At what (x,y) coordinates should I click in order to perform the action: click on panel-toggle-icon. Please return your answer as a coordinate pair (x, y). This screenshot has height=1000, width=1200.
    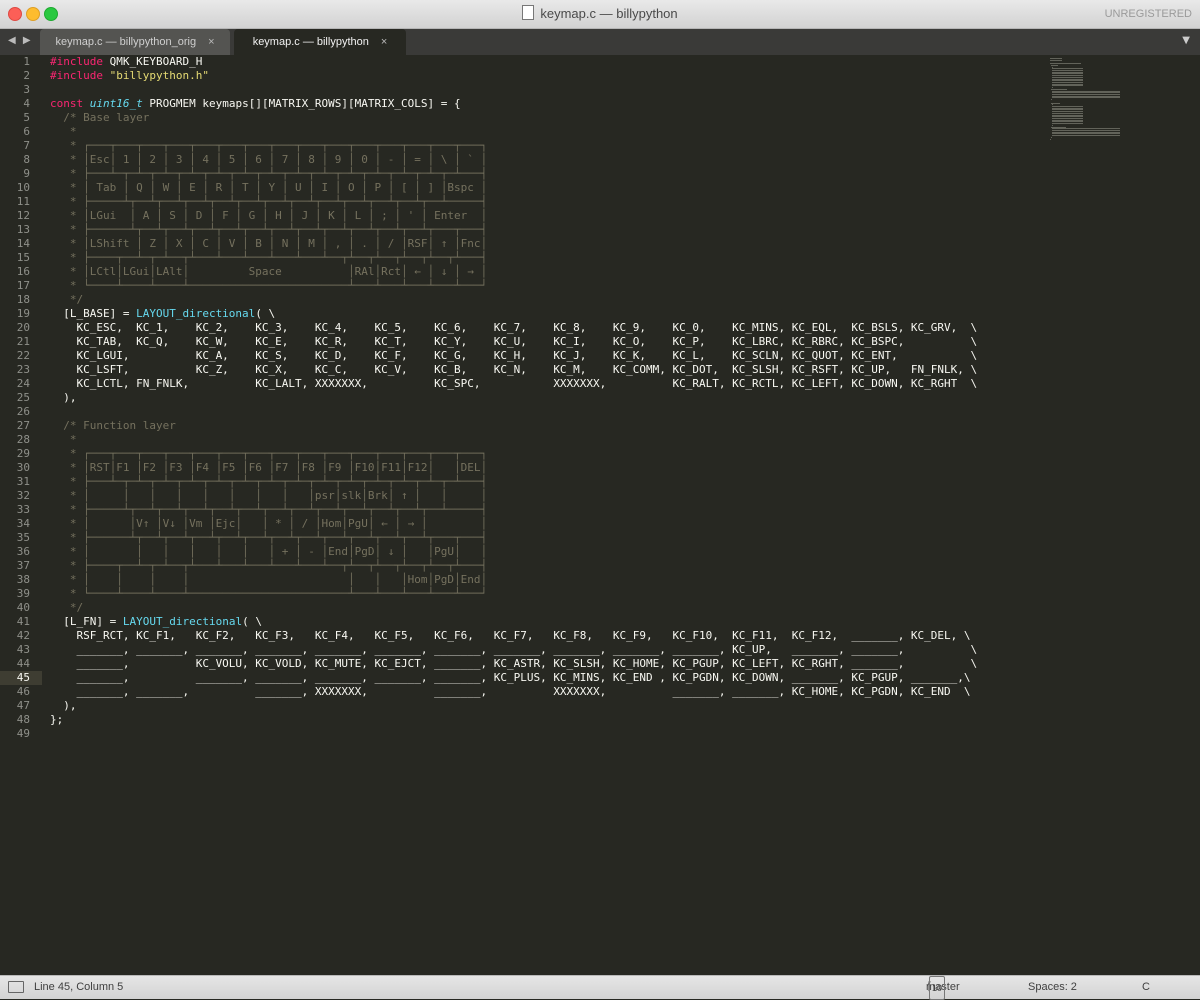
    Looking at the image, I should click on (16, 987).